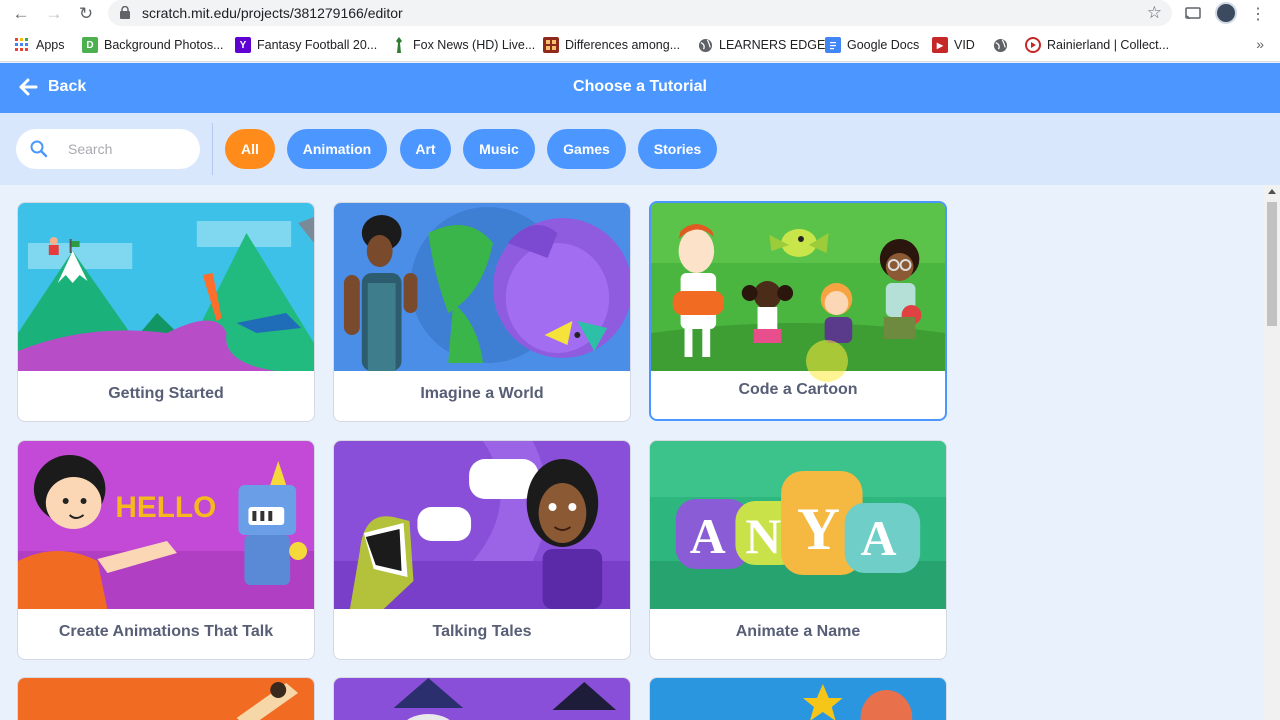  Describe the element at coordinates (798, 389) in the screenshot. I see `tutorial-title: Code a Cartoon` at that location.